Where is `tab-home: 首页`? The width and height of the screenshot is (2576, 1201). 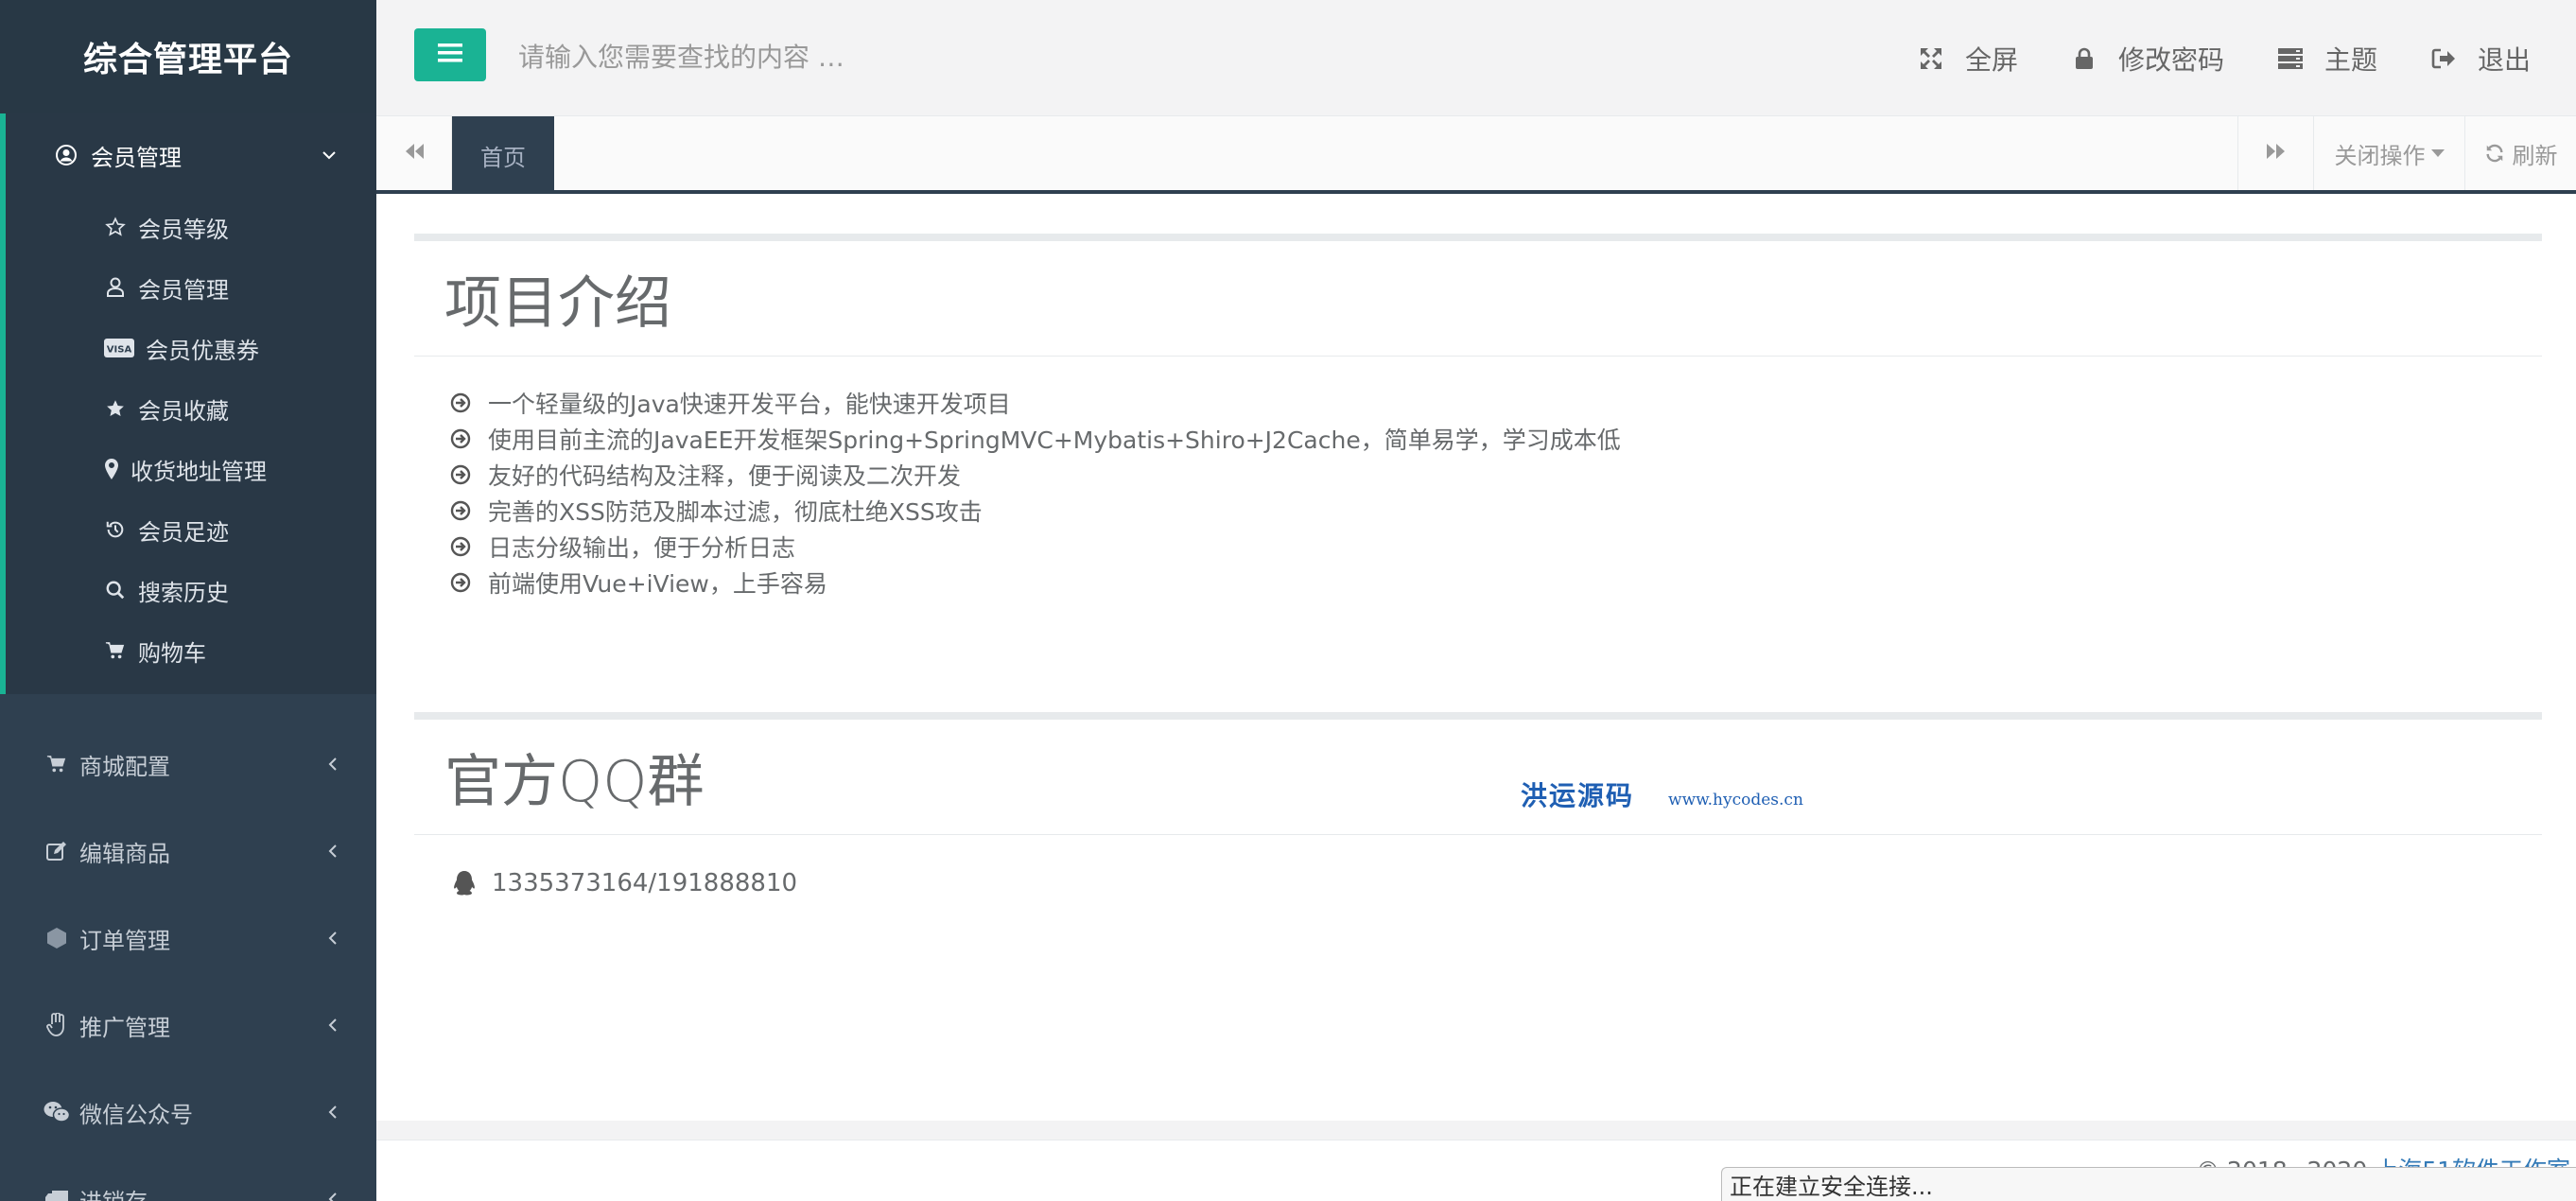
tab-home: 首页 is located at coordinates (503, 155).